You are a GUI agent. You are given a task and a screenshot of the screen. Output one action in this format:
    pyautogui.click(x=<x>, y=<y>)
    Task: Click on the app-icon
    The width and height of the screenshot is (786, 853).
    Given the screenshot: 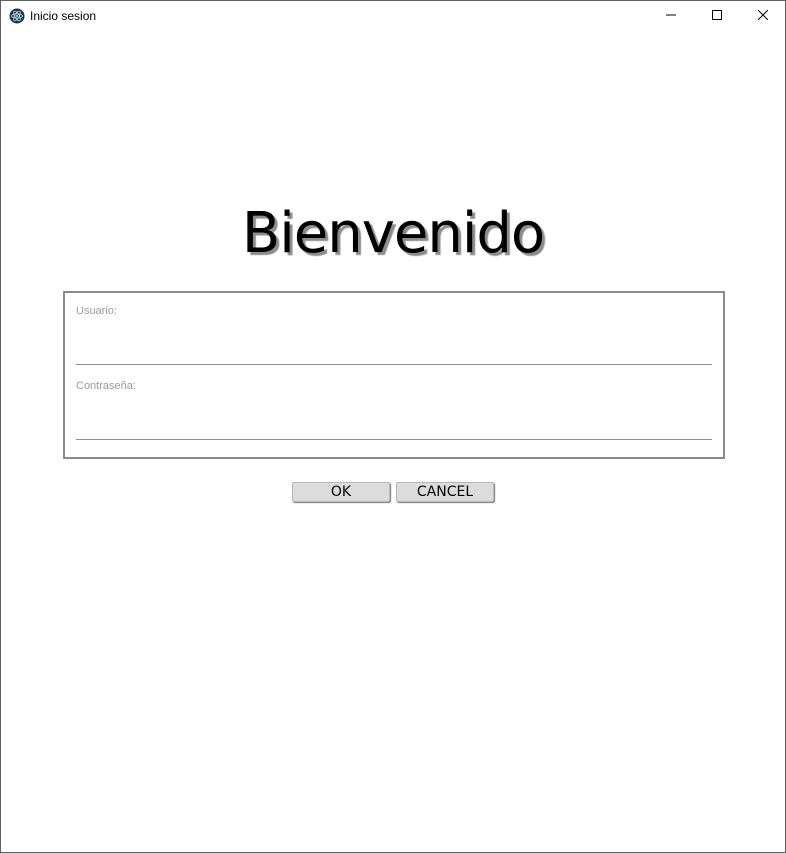 What is the action you would take?
    pyautogui.click(x=17, y=16)
    